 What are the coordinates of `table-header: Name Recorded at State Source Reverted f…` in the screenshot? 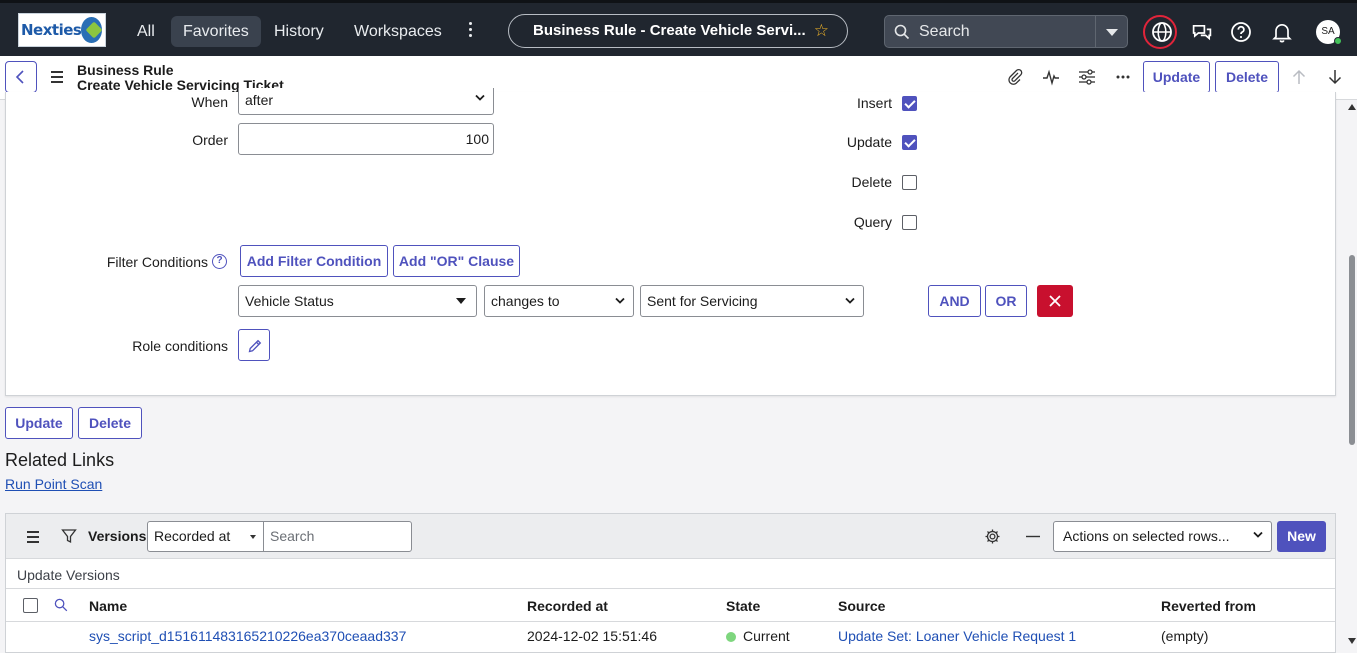 It's located at (670, 605).